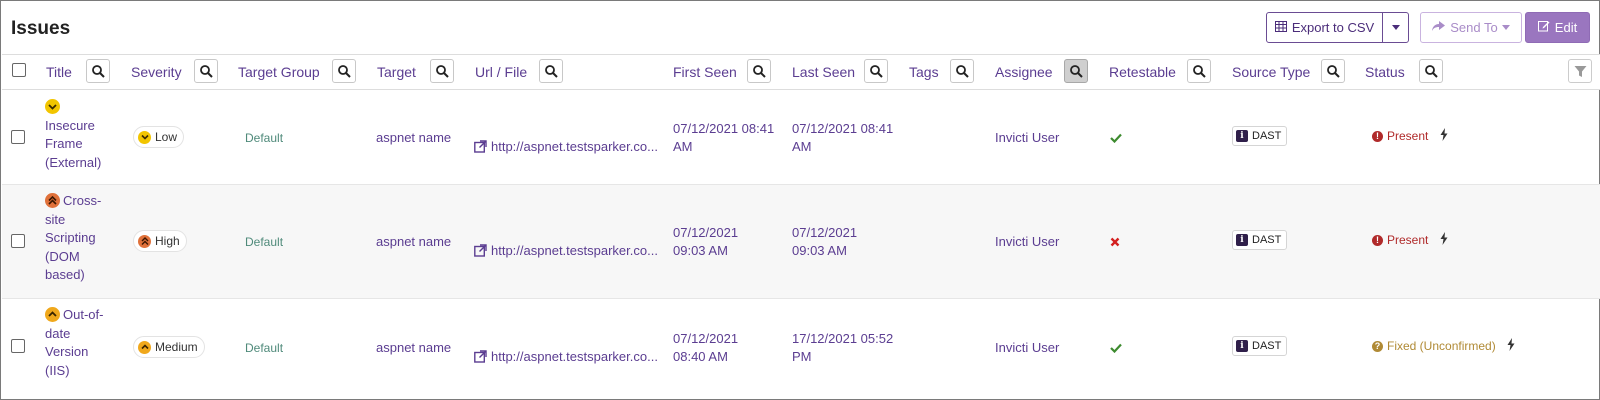  What do you see at coordinates (843, 347) in the screenshot?
I see `last-seen-date: 17/12/2021 05:52 PM` at bounding box center [843, 347].